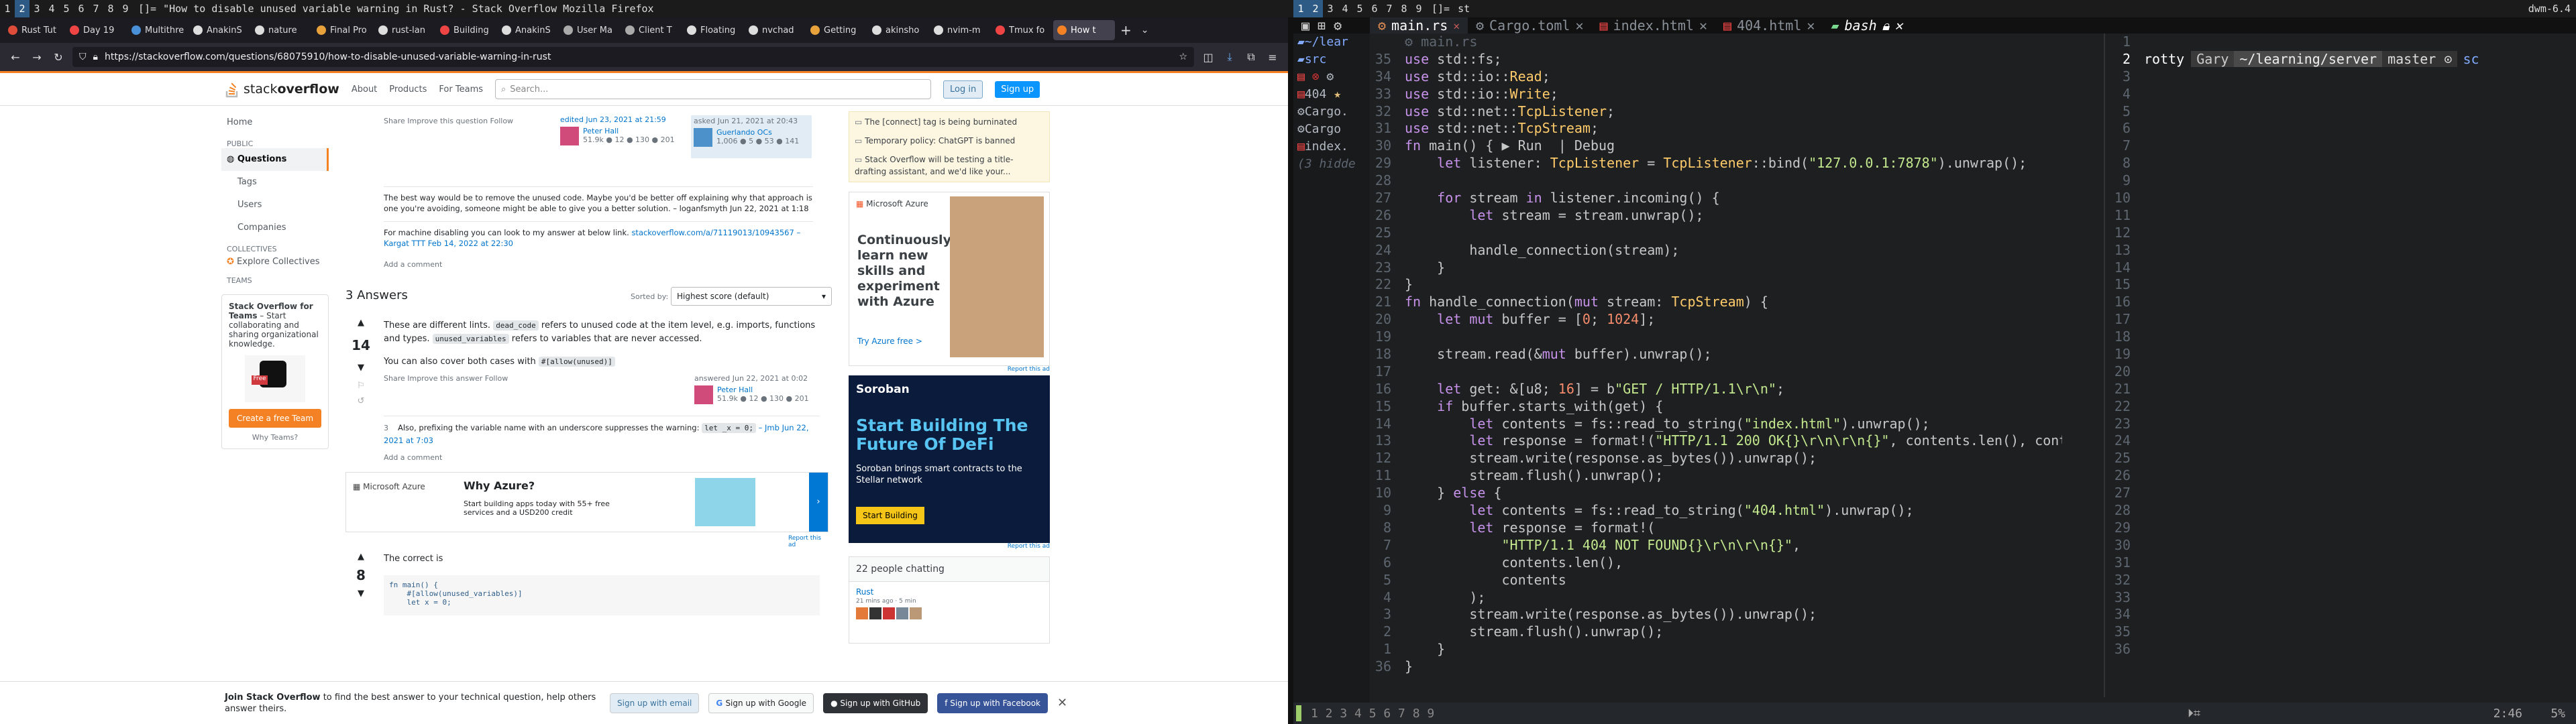 Image resolution: width=2576 pixels, height=724 pixels. I want to click on tree-file: ⚙Cargo., so click(1331, 112).